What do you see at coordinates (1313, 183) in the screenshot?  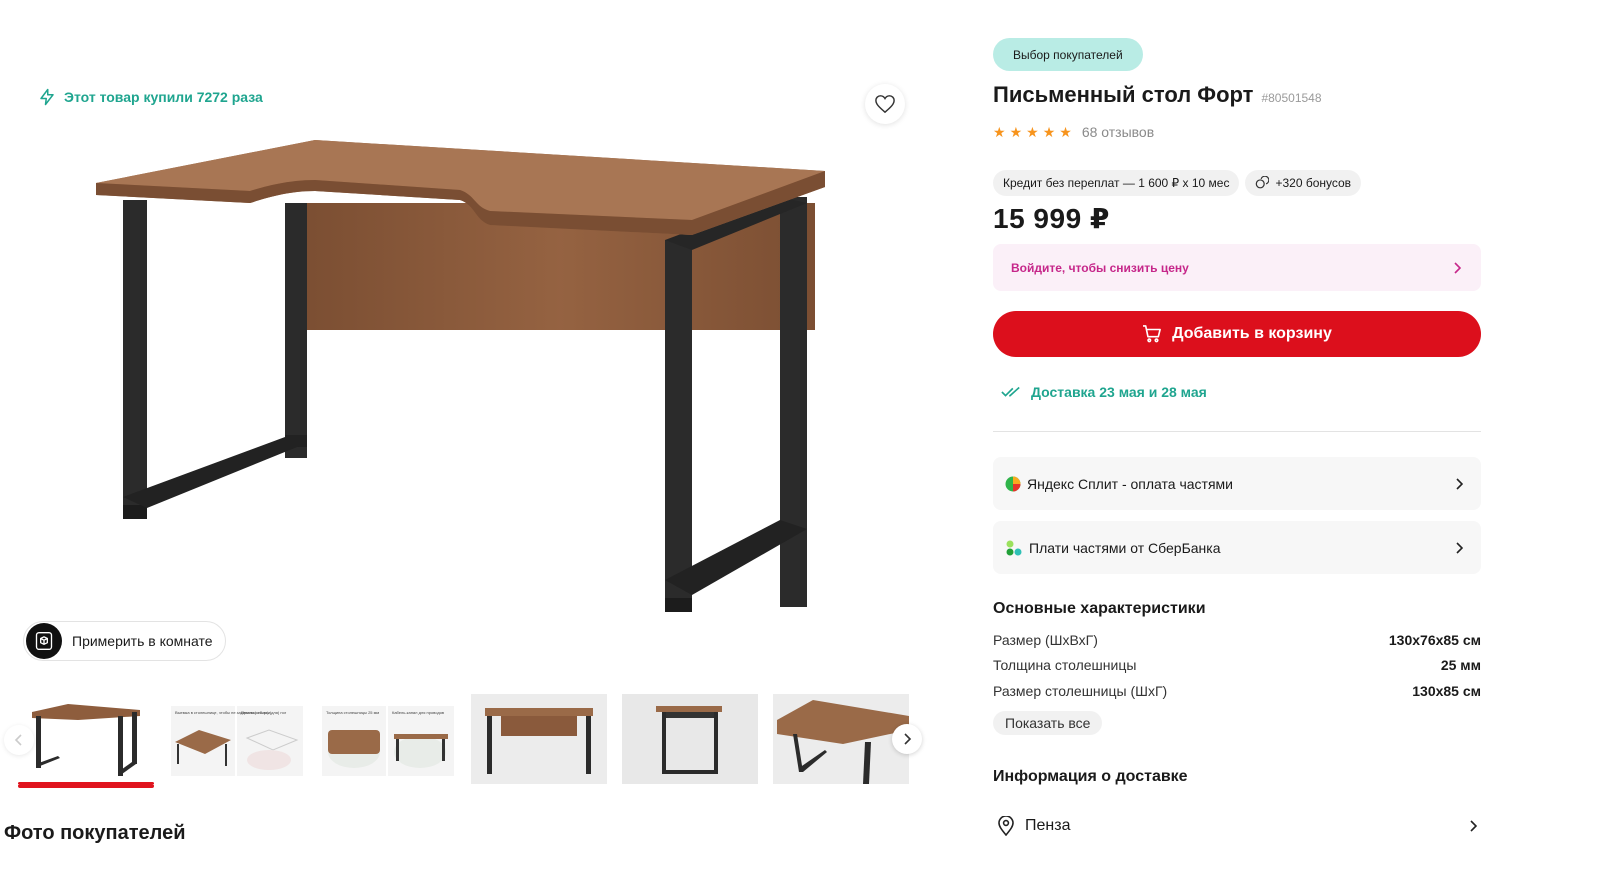 I see `bonus-text: +320 бонусов` at bounding box center [1313, 183].